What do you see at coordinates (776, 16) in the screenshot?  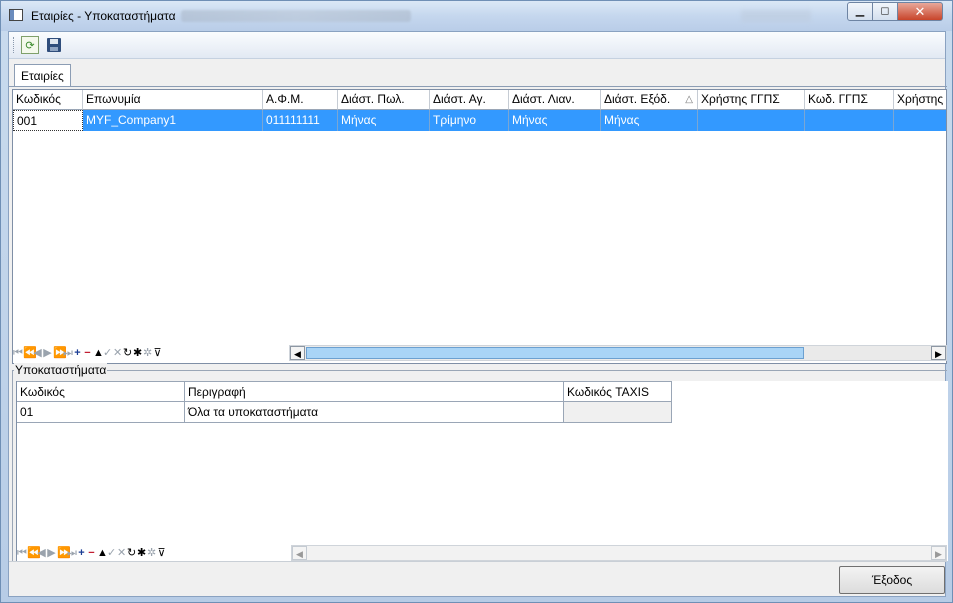 I see `titlebar-blurred-area` at bounding box center [776, 16].